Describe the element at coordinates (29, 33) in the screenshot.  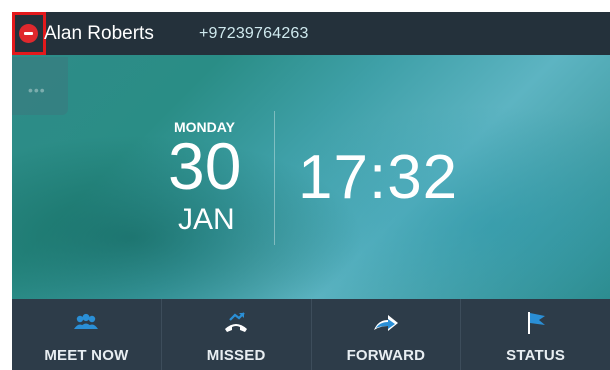
I see `presence-highlight-box` at that location.